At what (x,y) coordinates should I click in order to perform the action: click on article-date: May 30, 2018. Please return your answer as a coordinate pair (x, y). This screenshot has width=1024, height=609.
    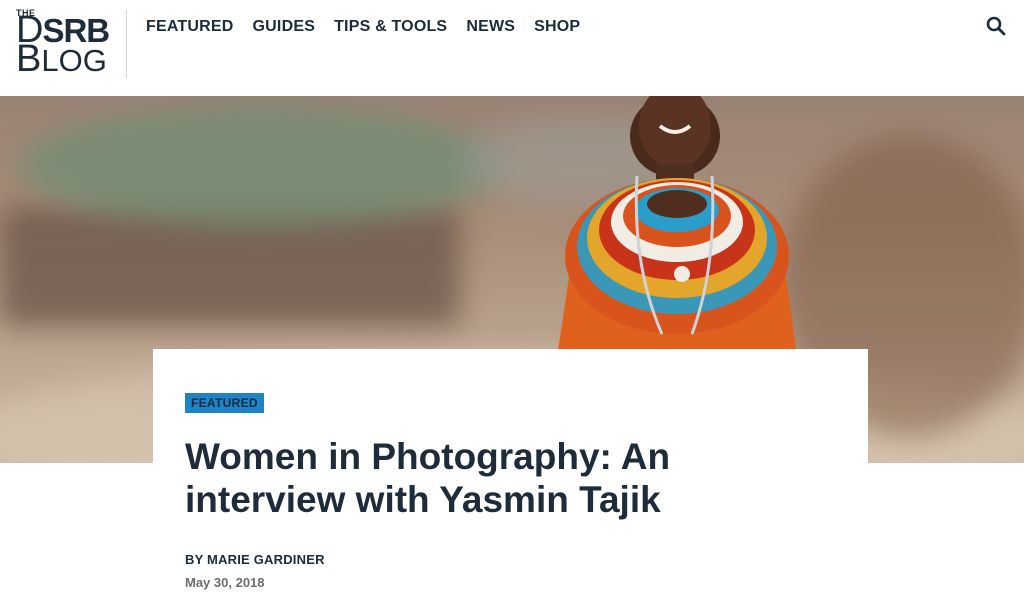
    Looking at the image, I should click on (225, 582).